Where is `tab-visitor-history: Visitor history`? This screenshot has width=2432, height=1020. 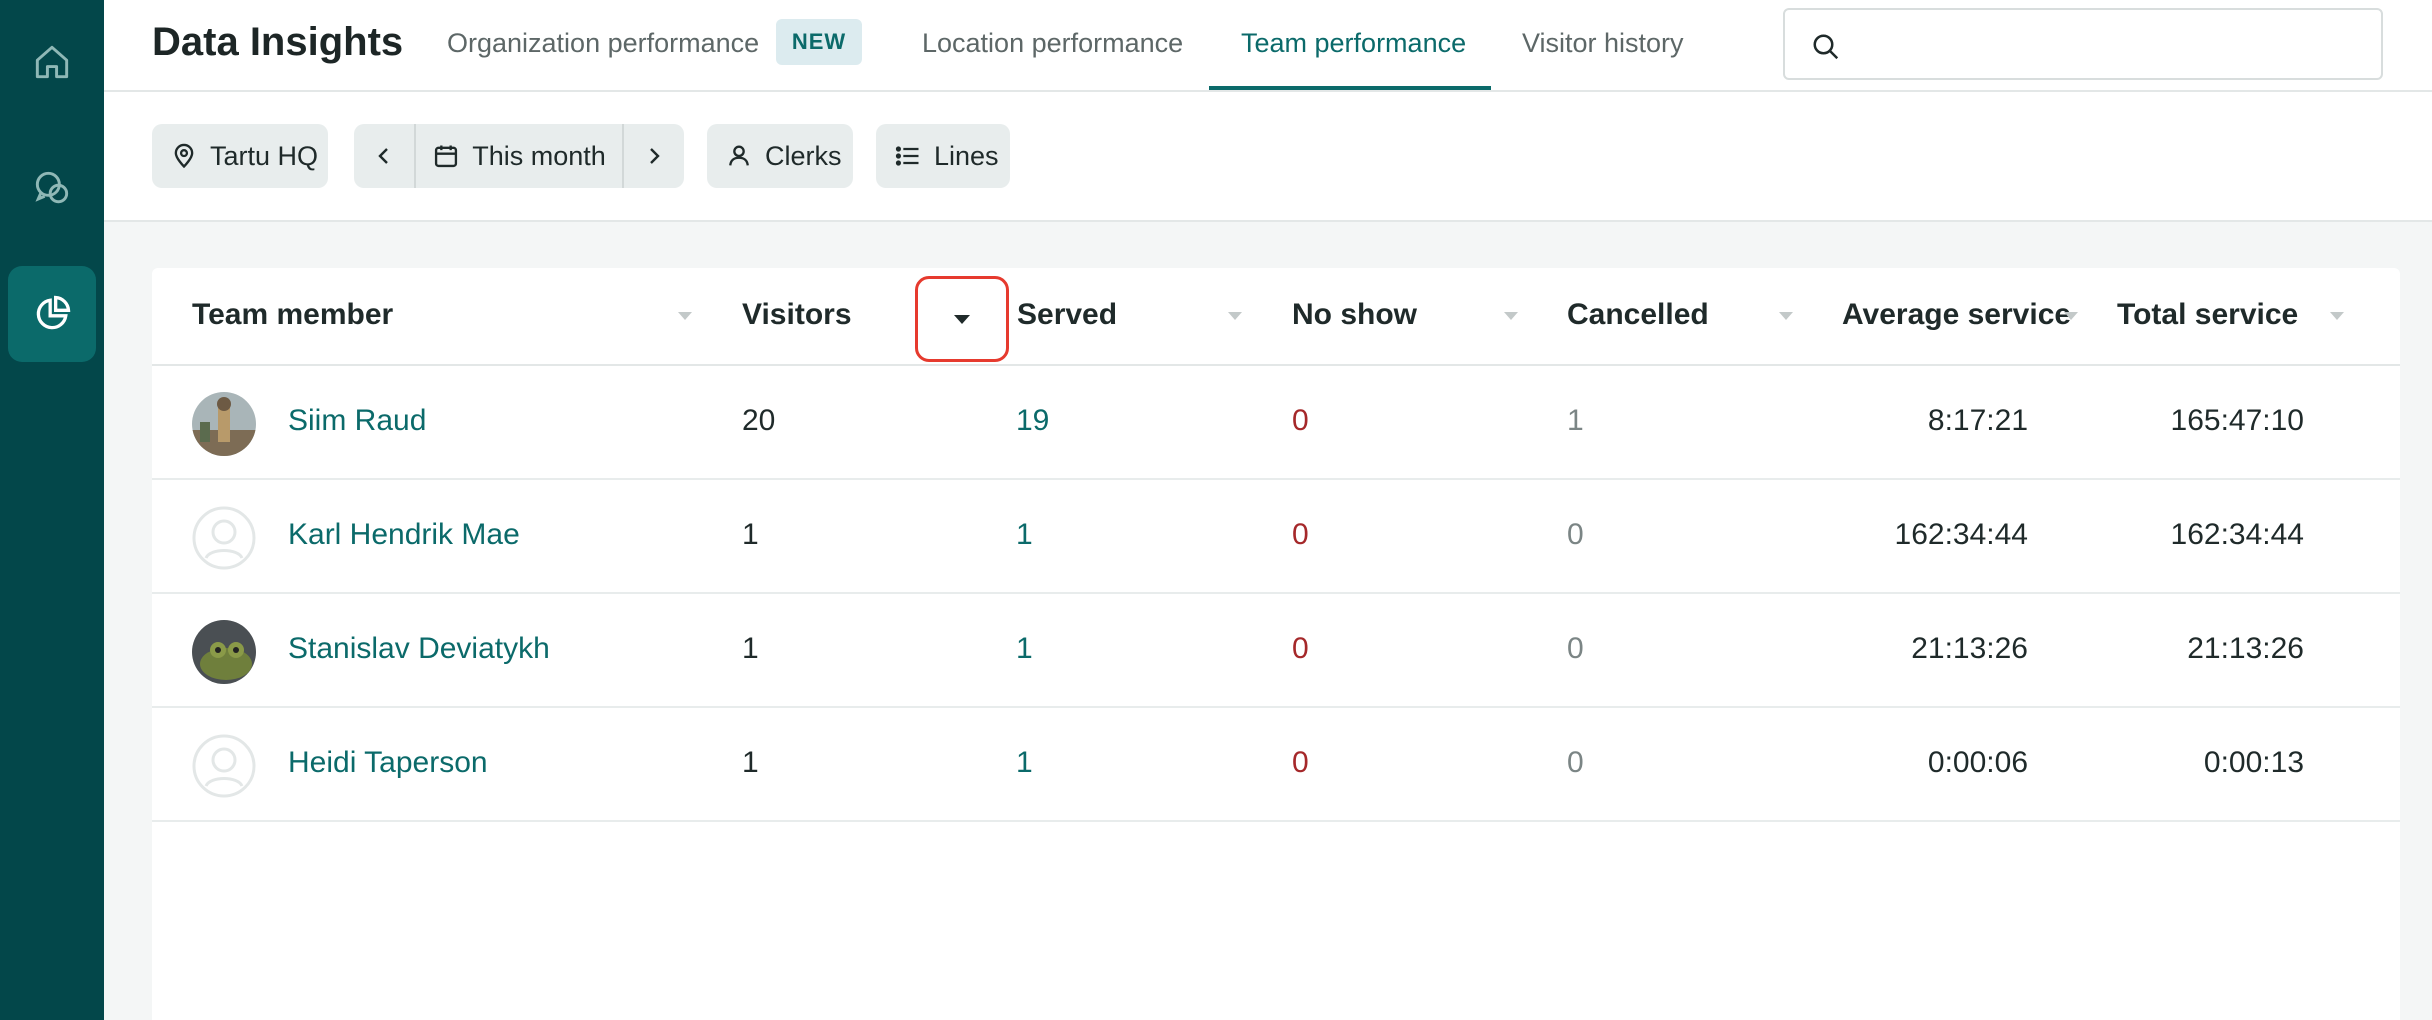 tab-visitor-history: Visitor history is located at coordinates (1603, 43).